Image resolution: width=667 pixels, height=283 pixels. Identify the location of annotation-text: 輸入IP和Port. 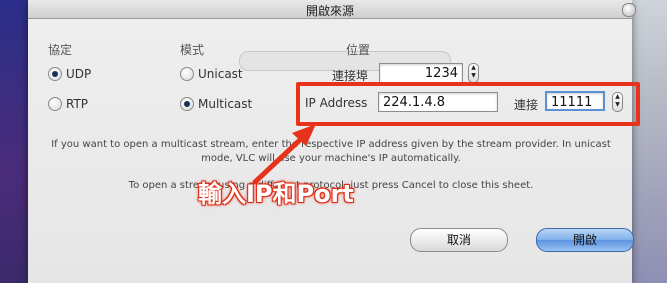
(276, 194).